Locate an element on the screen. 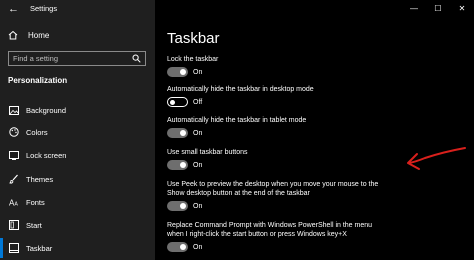 The width and height of the screenshot is (474, 260). sidebar-item-fonts: AA Fonts is located at coordinates (26, 202).